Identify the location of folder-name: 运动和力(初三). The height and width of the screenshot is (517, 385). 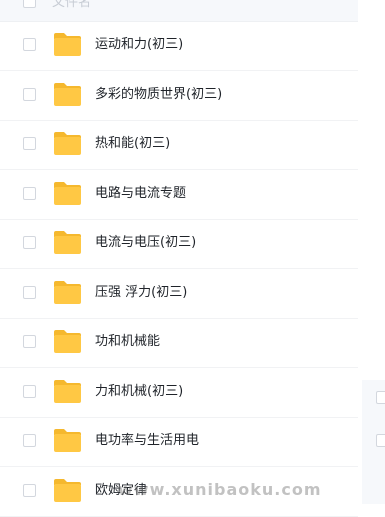
(139, 45).